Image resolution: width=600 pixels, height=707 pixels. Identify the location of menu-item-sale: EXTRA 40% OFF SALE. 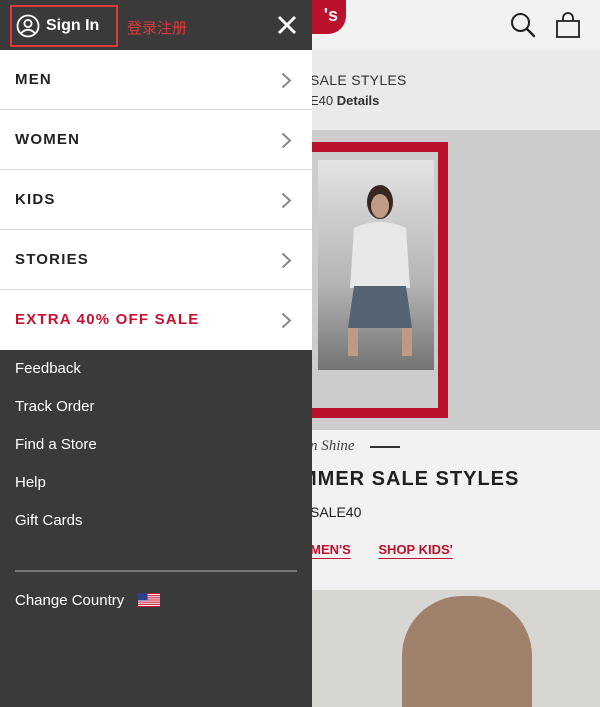
(156, 320).